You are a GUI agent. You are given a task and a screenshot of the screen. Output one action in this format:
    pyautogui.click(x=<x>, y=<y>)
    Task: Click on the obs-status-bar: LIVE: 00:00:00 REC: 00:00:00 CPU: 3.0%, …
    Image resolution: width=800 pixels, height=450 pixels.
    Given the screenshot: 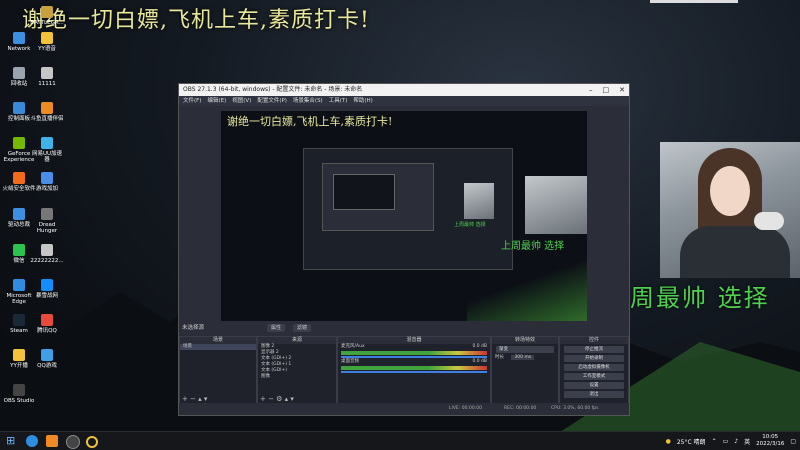 What is the action you would take?
    pyautogui.click(x=404, y=409)
    